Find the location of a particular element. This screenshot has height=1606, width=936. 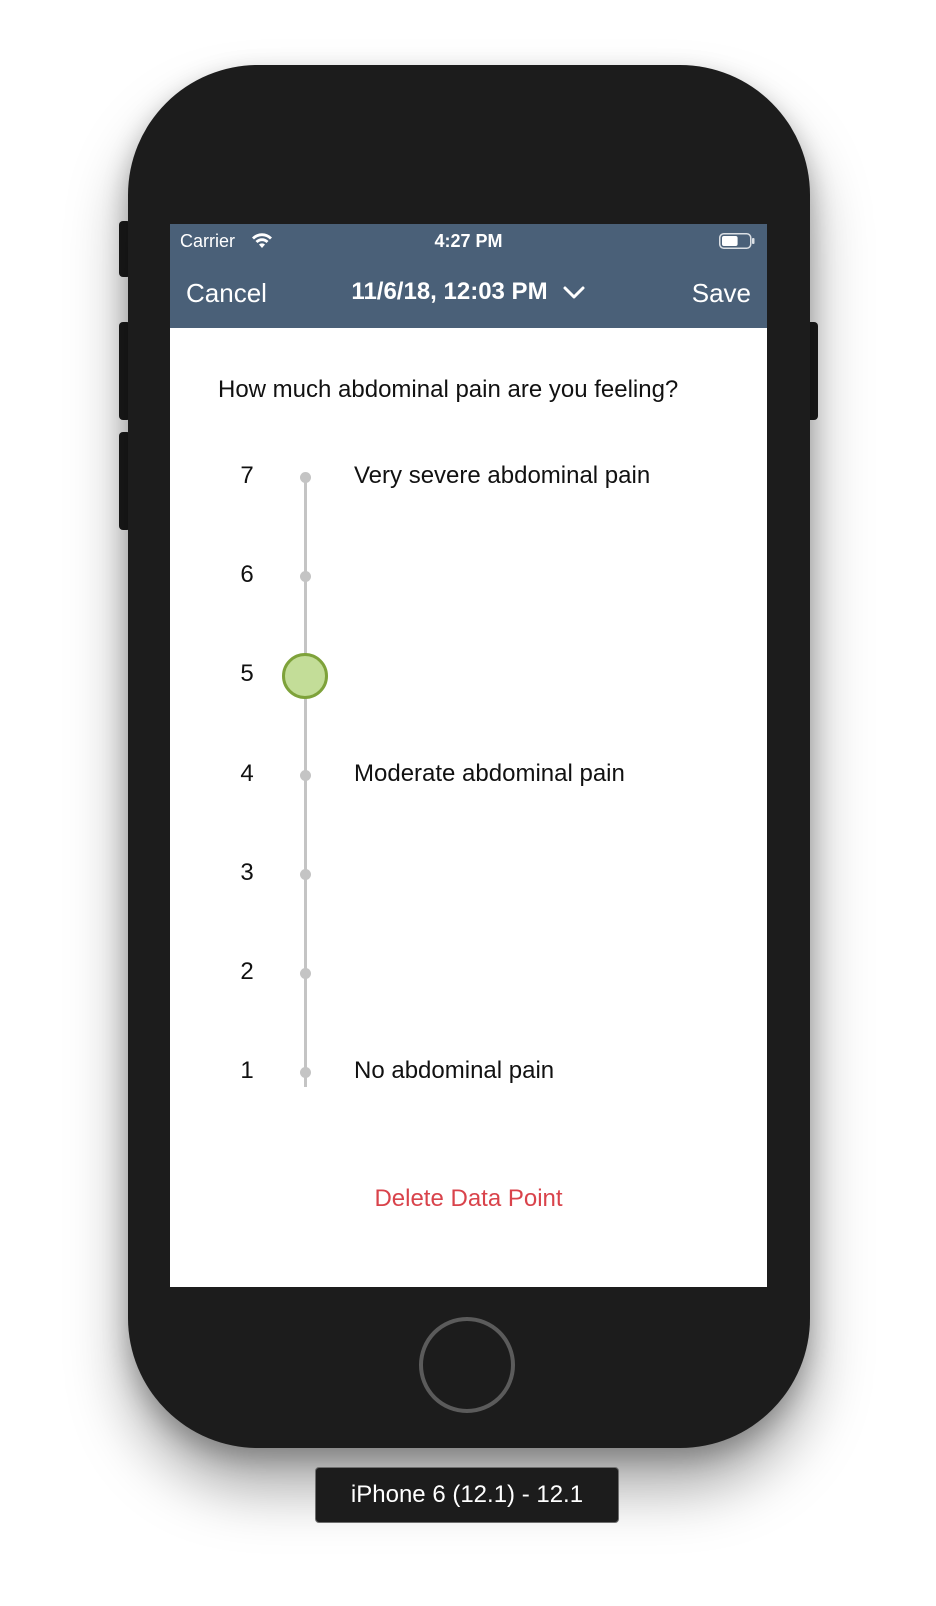

scale-anchor-label: Moderate abdominal pain is located at coordinates (489, 773).